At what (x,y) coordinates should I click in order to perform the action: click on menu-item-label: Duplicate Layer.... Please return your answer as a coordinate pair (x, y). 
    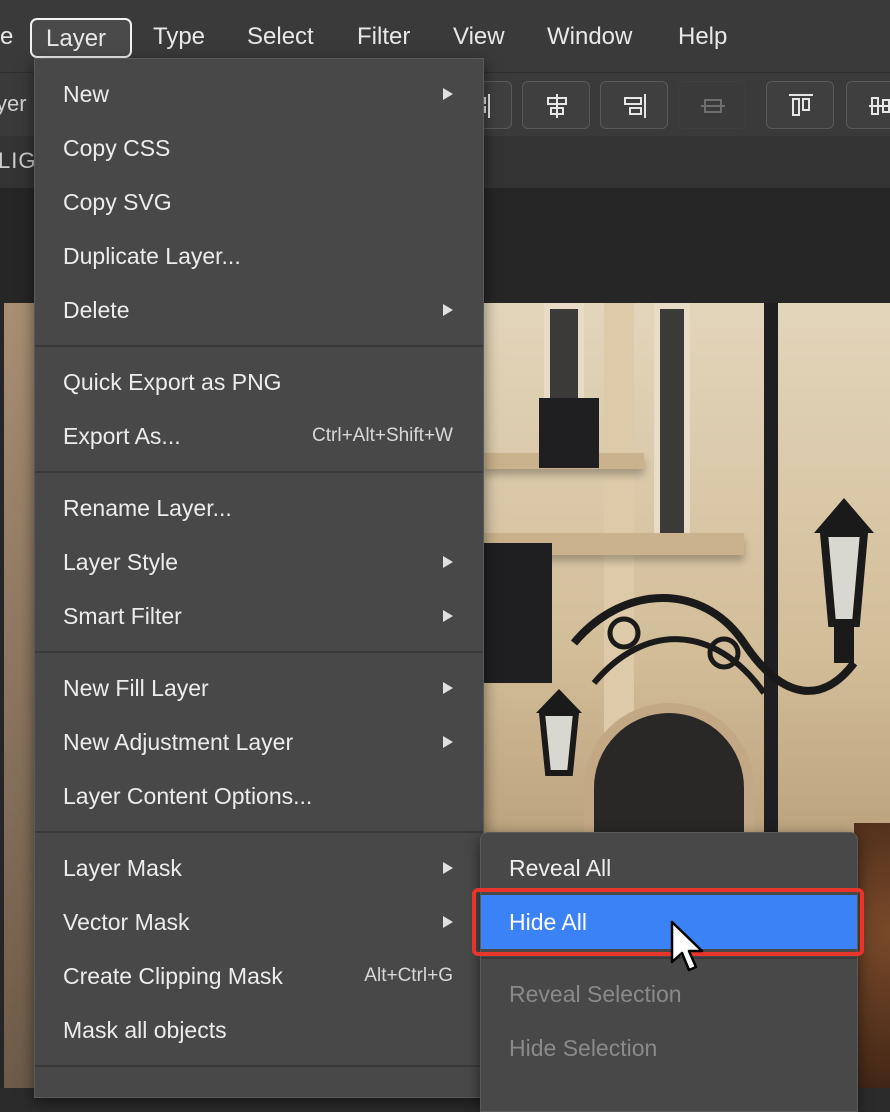
    Looking at the image, I should click on (152, 256).